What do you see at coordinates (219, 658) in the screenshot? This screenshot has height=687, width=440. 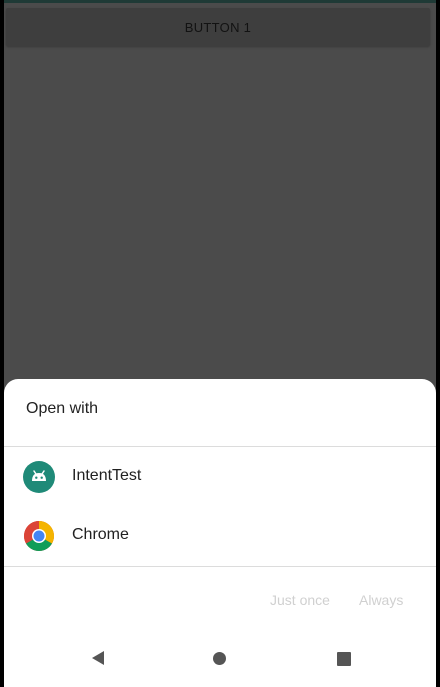 I see `home-icon` at bounding box center [219, 658].